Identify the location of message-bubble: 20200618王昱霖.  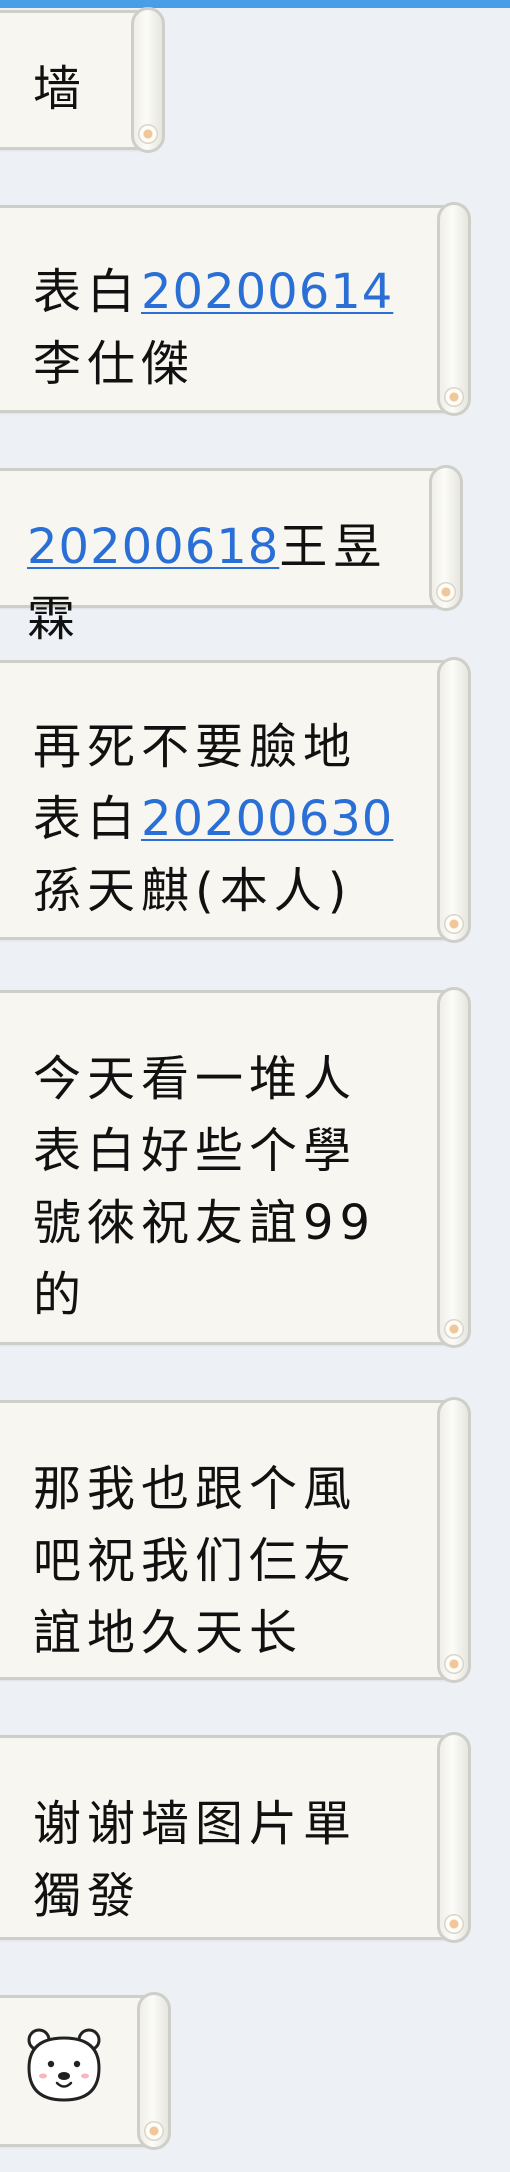
(231, 556).